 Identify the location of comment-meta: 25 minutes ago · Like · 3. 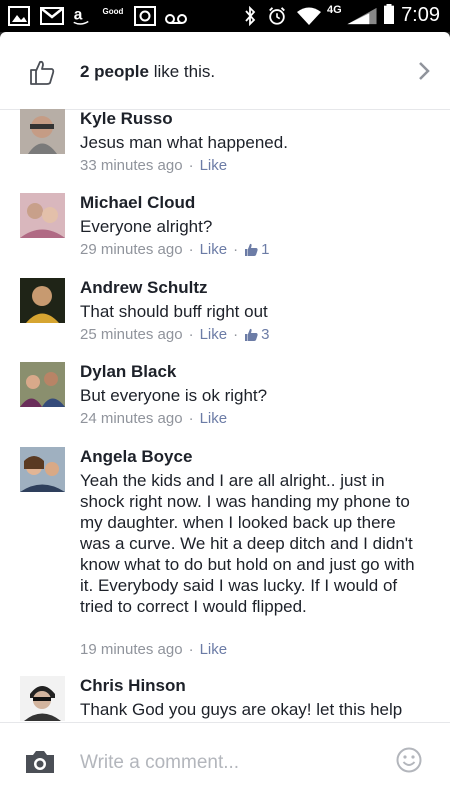
(174, 335).